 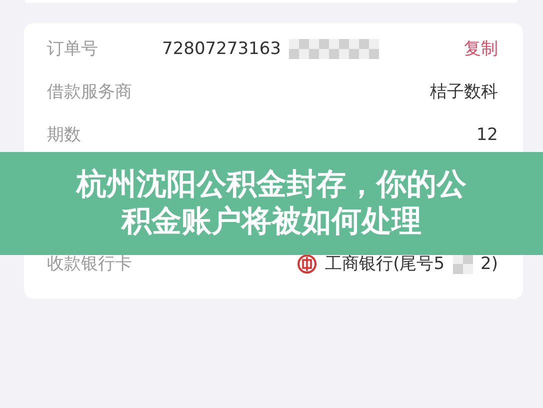 I want to click on field-label: 订单号, so click(x=72, y=49).